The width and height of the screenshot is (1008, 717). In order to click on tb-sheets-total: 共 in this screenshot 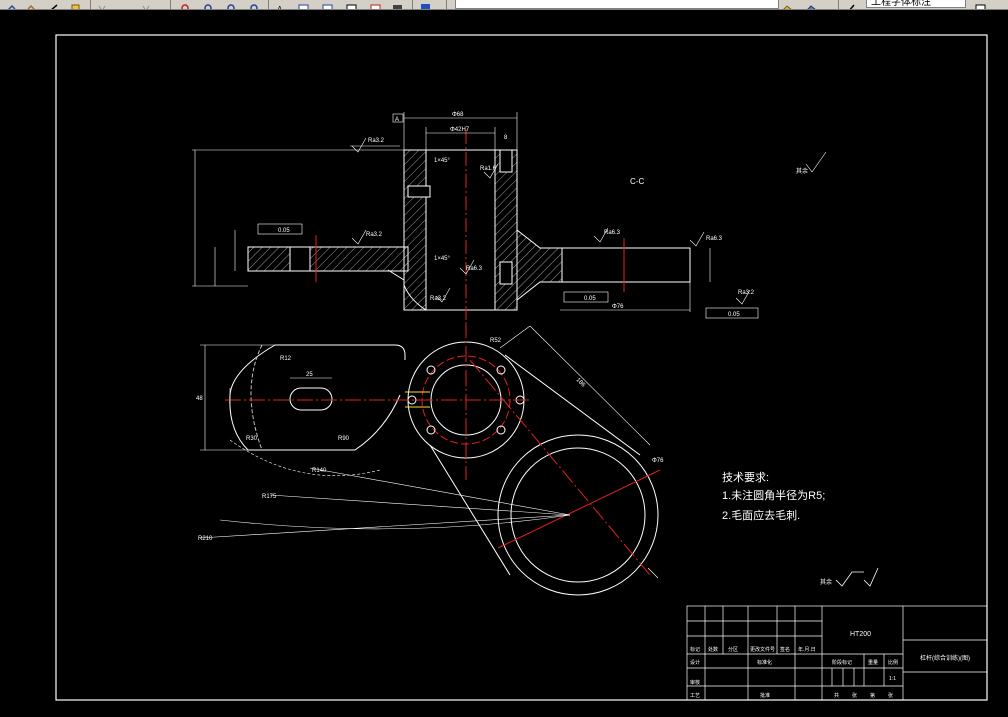, I will do `click(836, 695)`.